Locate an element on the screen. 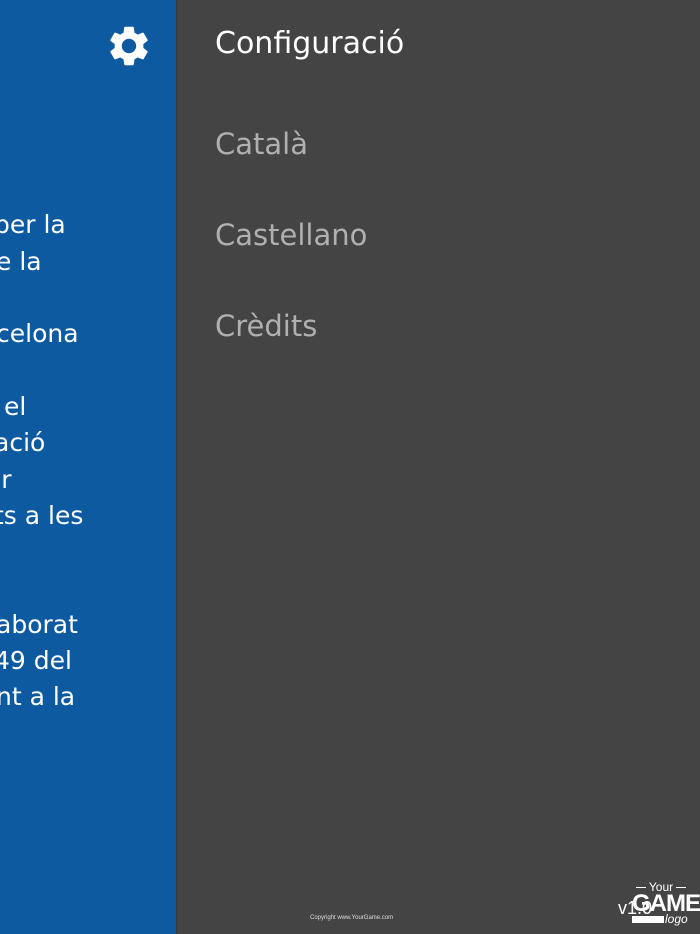 This screenshot has height=934, width=700. menu-title: Configuració is located at coordinates (310, 43).